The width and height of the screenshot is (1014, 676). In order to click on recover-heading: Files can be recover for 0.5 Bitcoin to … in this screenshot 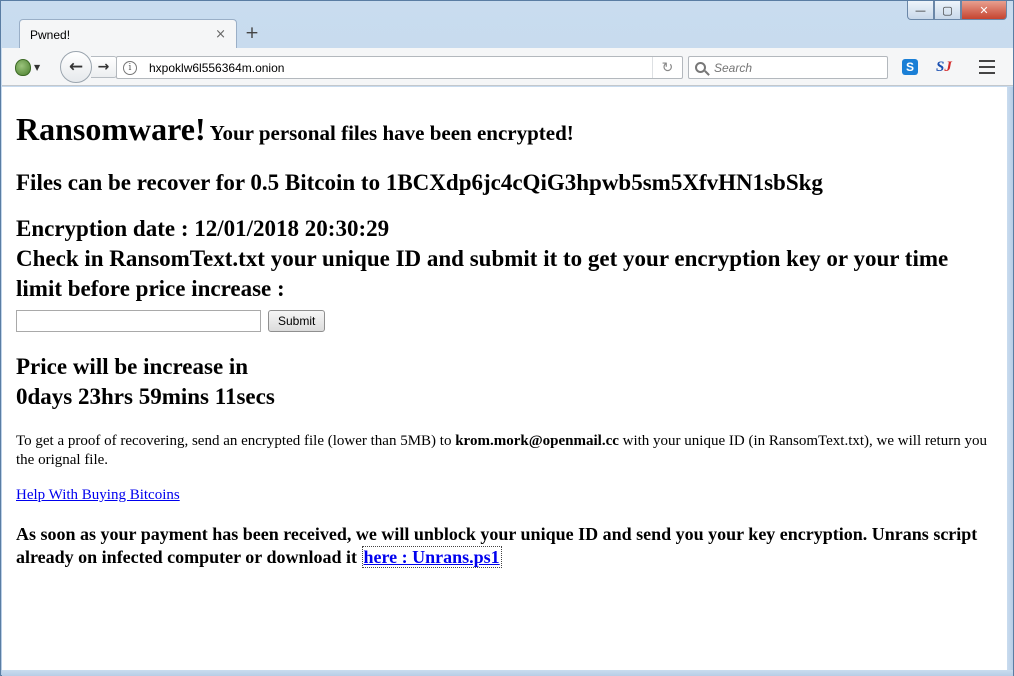, I will do `click(419, 182)`.